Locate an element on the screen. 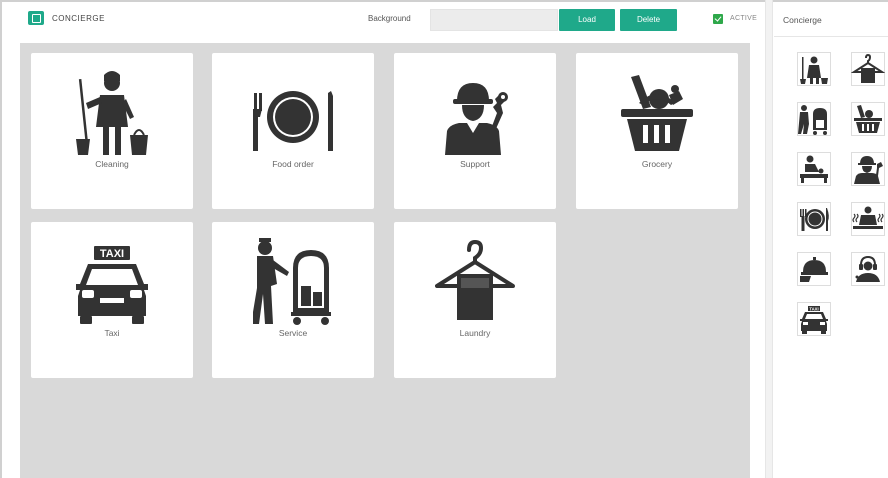  tile-grocery: Grocery is located at coordinates (657, 131).